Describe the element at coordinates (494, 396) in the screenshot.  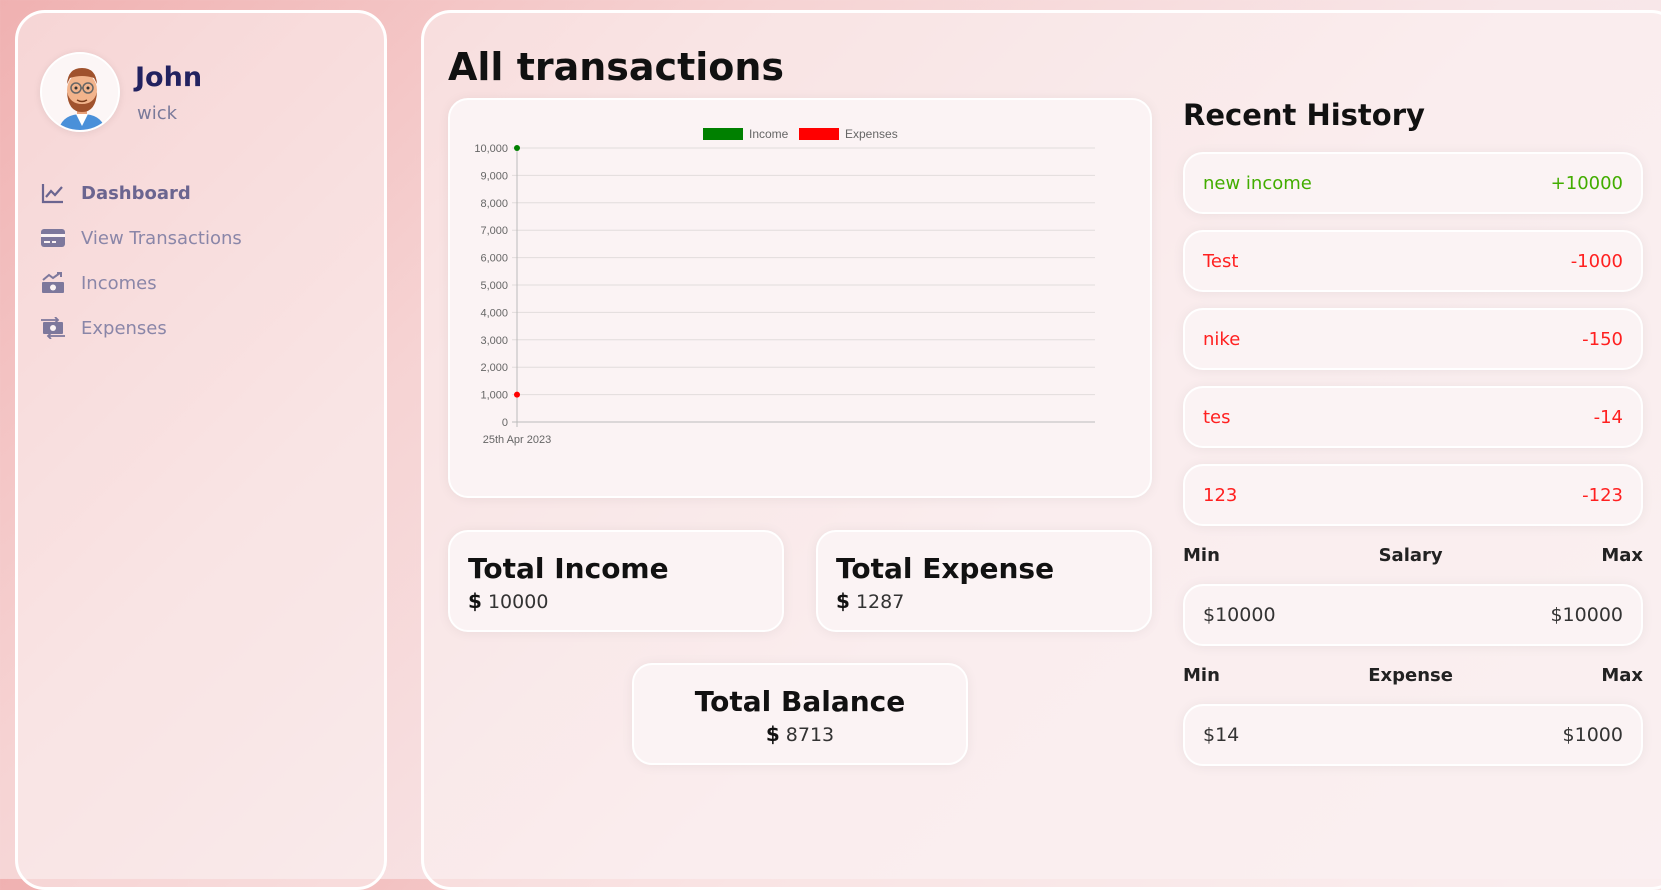
I see `y-tick-label: 1,000` at that location.